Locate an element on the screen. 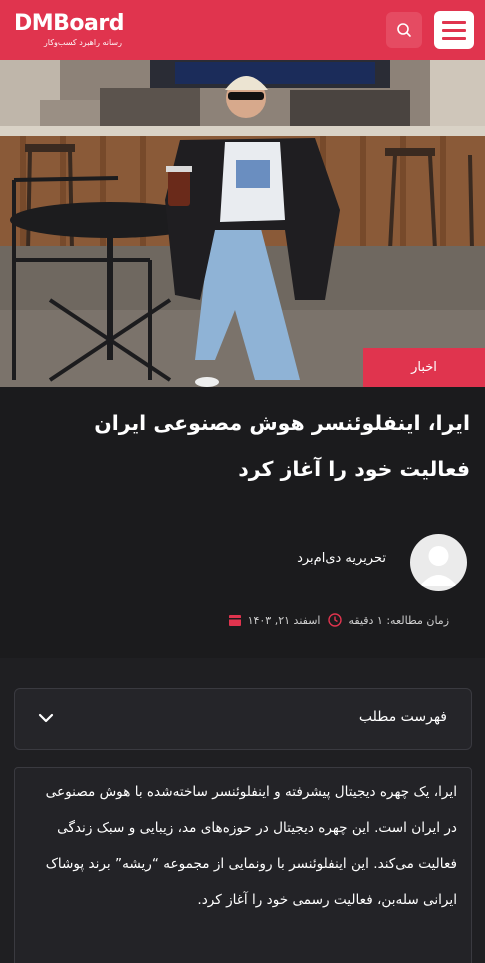  toc-label: فهرست مطلب is located at coordinates (402, 717).